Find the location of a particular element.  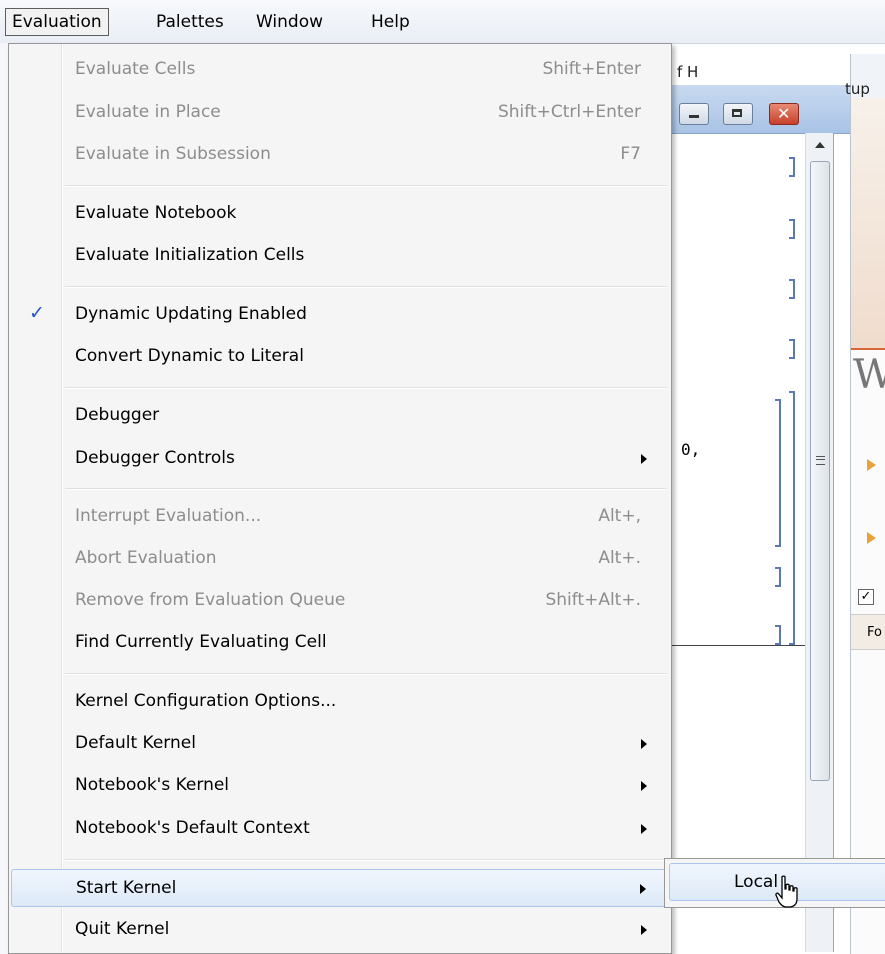

menu-item-label: Abort Evaluation is located at coordinates (146, 558).